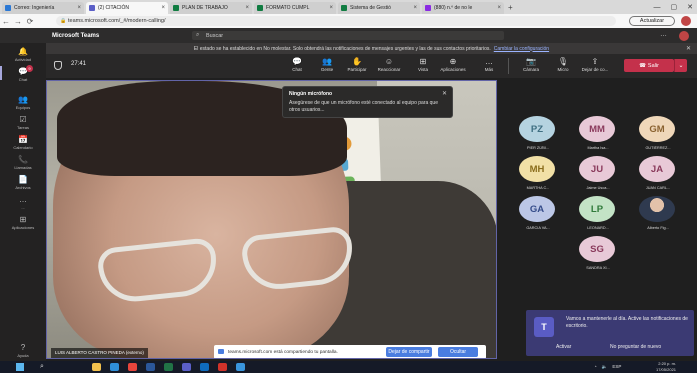 The height and width of the screenshot is (373, 697). I want to click on stop-sharing-button: Dejar de compartir, so click(409, 352).